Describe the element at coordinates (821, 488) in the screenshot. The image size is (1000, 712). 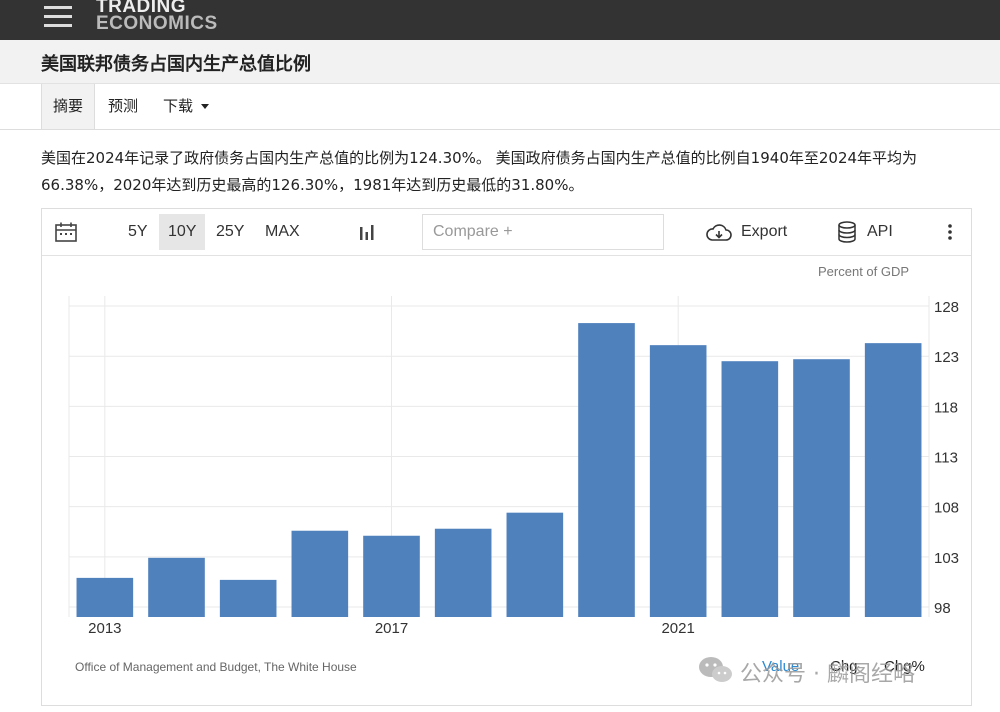
I see `bar-2023` at that location.